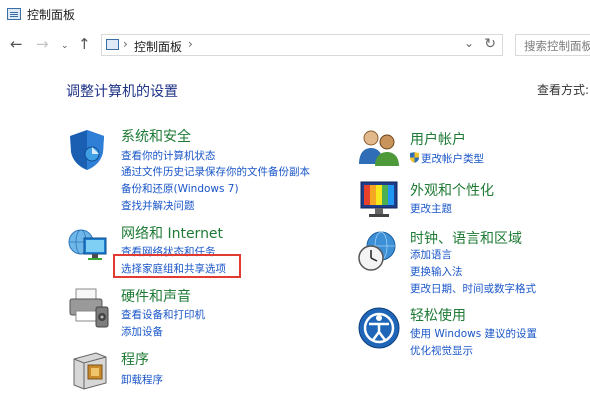 The width and height of the screenshot is (590, 405). I want to click on up-arrow-icon: ↑, so click(84, 44).